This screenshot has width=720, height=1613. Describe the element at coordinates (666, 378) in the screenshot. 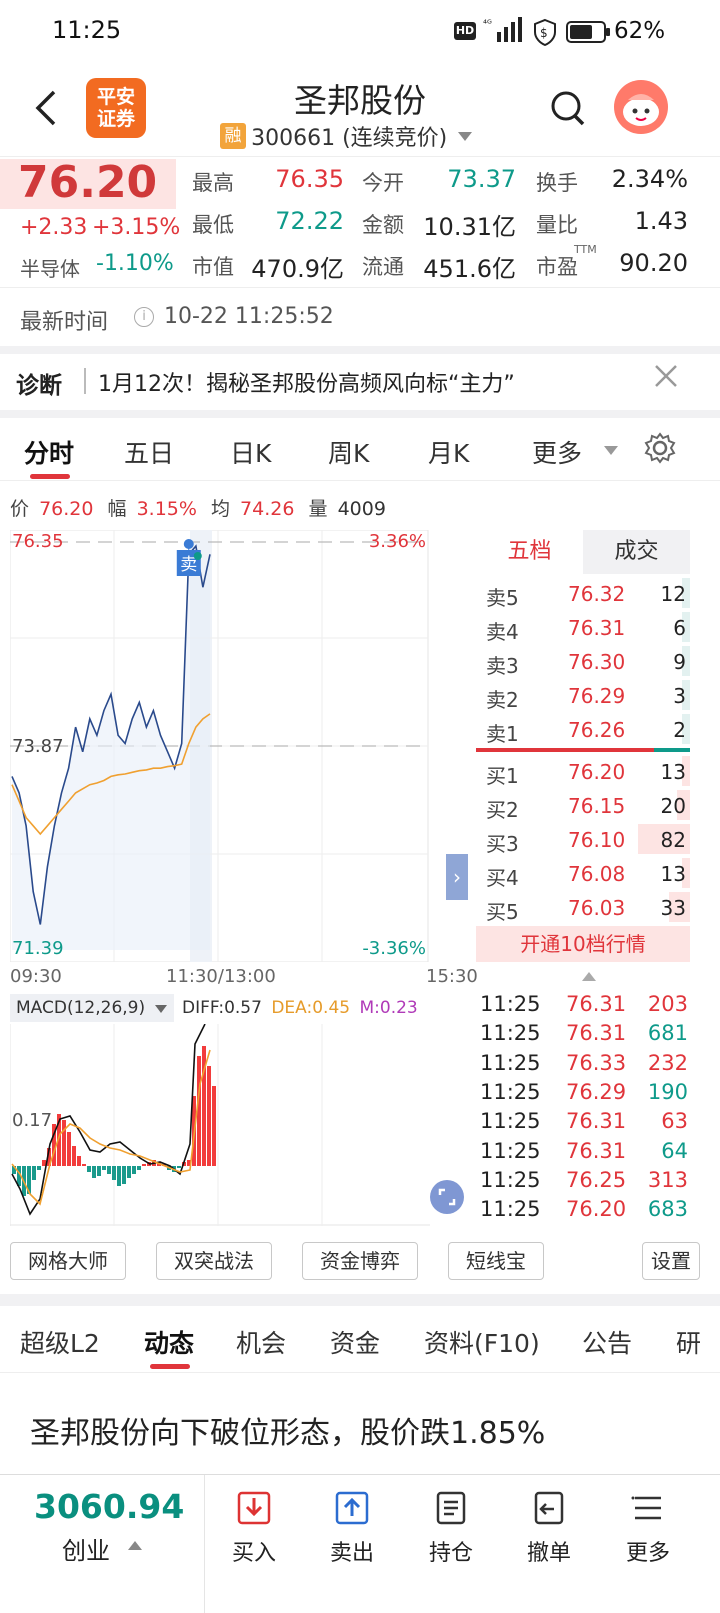

I see `close-button` at that location.